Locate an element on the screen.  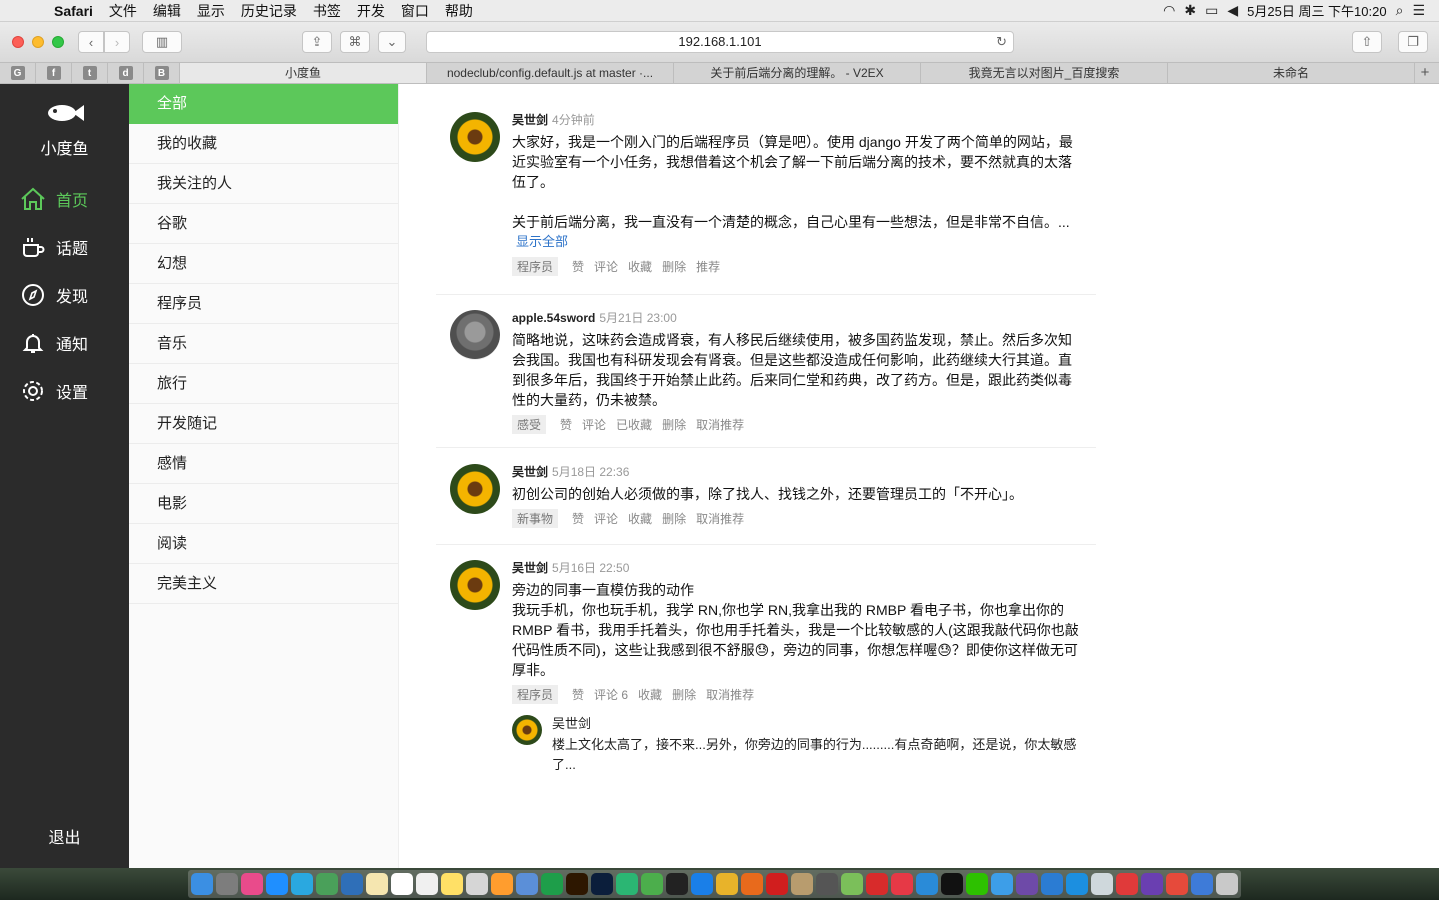
category-item-fantasy: 幻想 is located at coordinates (263, 264).